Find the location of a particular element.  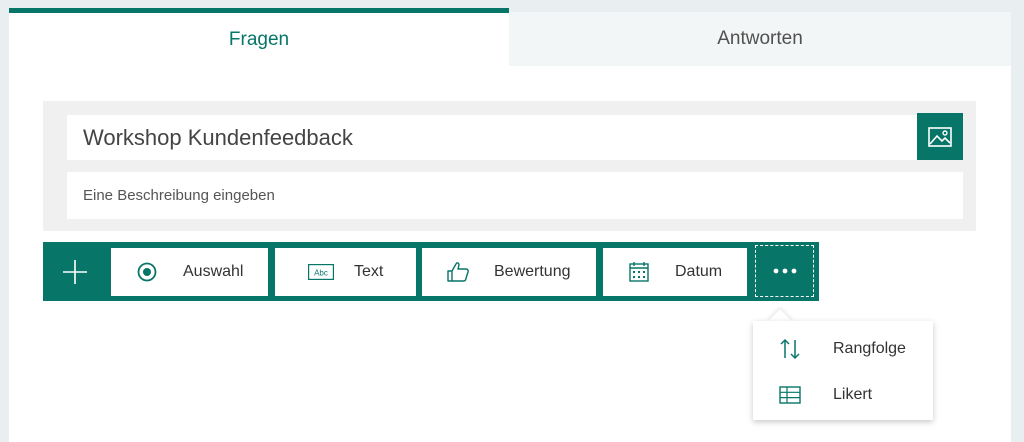

form-description-input is located at coordinates (515, 195).